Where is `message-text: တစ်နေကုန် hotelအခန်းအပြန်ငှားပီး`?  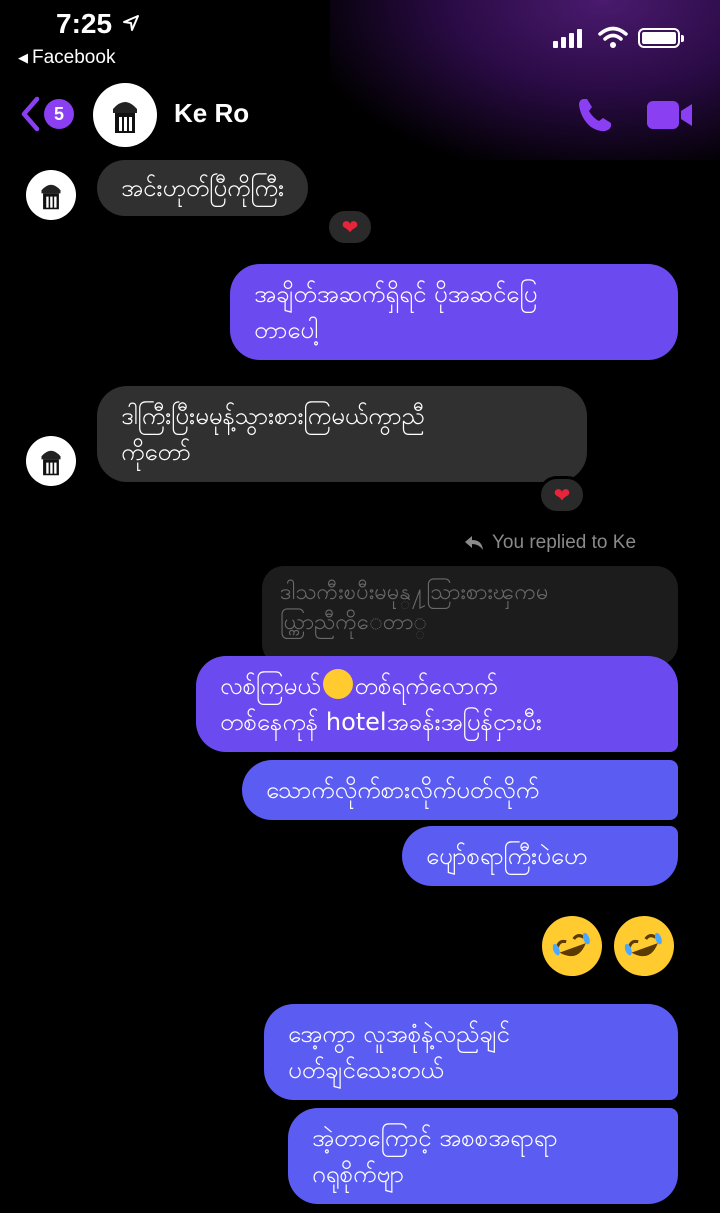
message-text: တစ်နေကုန် hotelအခန်းအပြန်ငှားပီး is located at coordinates (381, 722).